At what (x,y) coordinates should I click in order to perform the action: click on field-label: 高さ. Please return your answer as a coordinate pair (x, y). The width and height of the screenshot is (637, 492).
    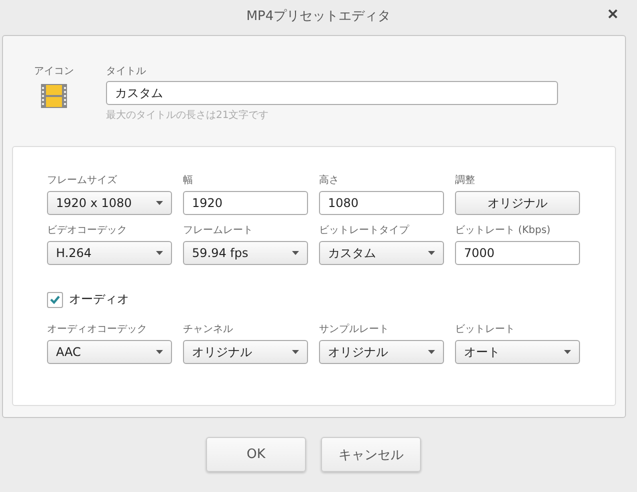
    Looking at the image, I should click on (329, 180).